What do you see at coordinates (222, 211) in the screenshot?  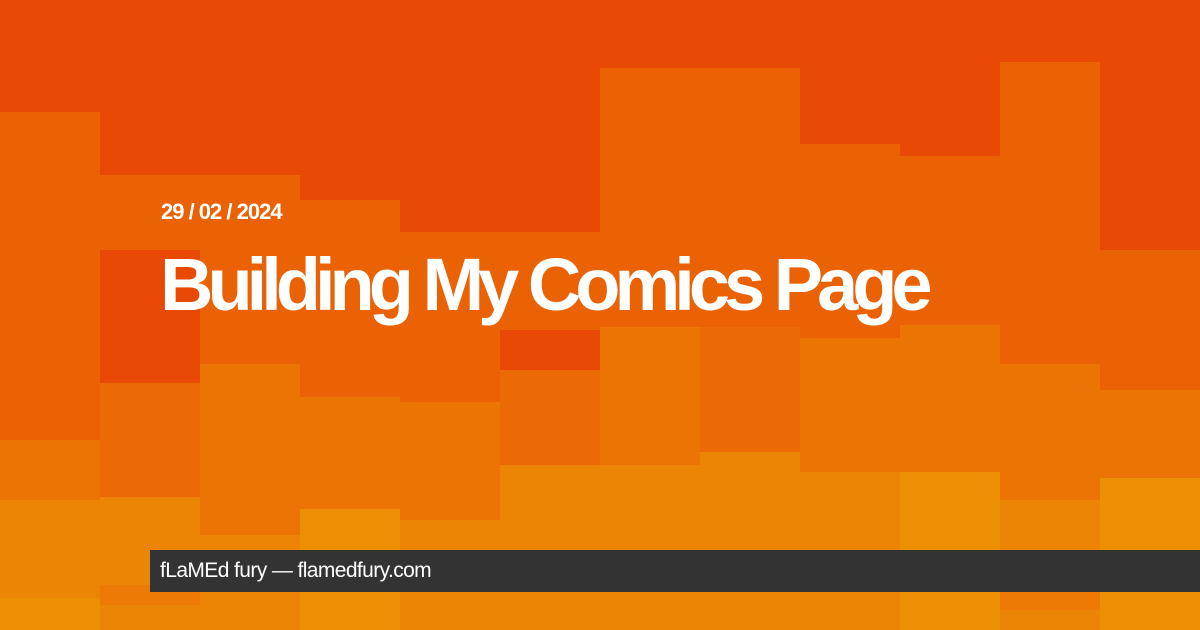 I see `post-date: 29 / 02 / 2024` at bounding box center [222, 211].